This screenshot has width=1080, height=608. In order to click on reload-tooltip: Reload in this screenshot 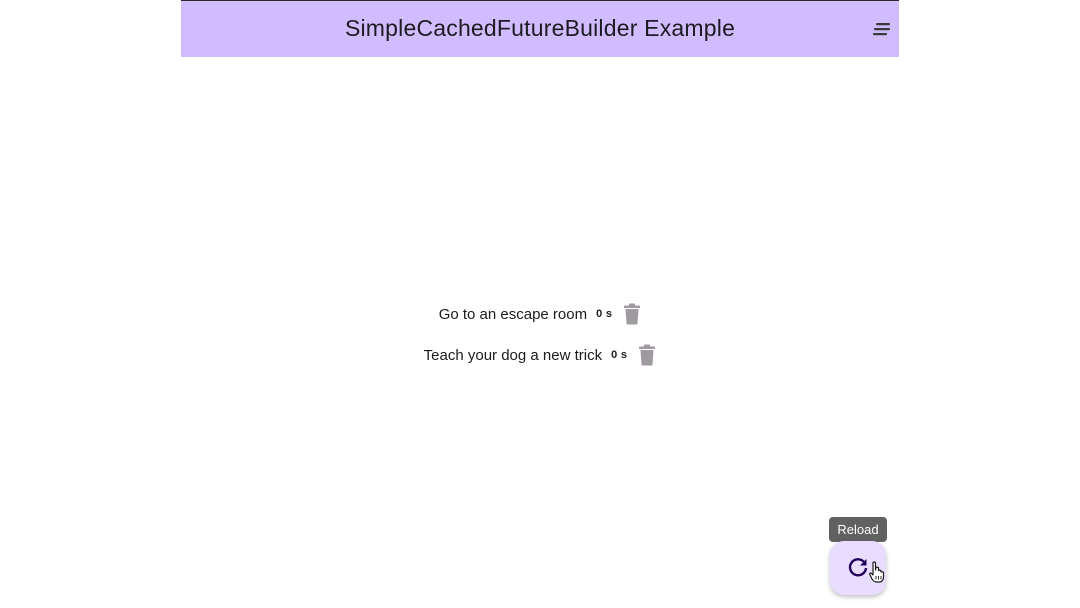, I will do `click(858, 529)`.